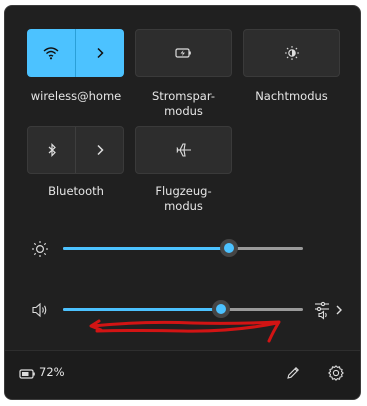 The width and height of the screenshot is (367, 406). I want to click on bluetooth-toggle-button, so click(51, 150).